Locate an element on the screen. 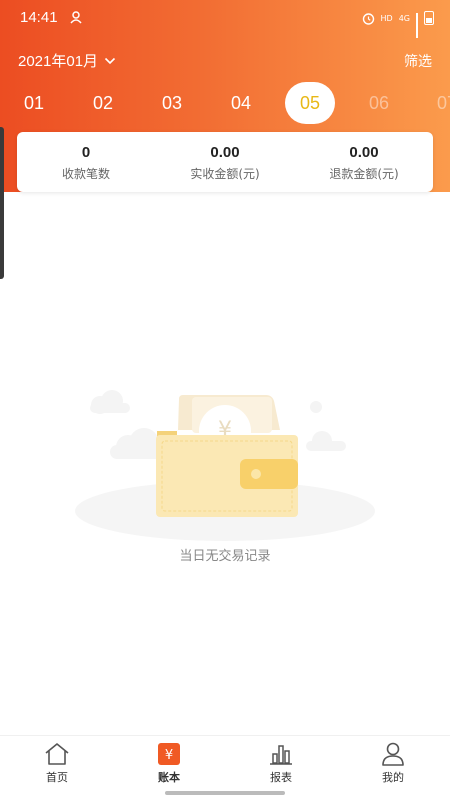 The height and width of the screenshot is (800, 450). tab-home-label: 首页 is located at coordinates (57, 777).